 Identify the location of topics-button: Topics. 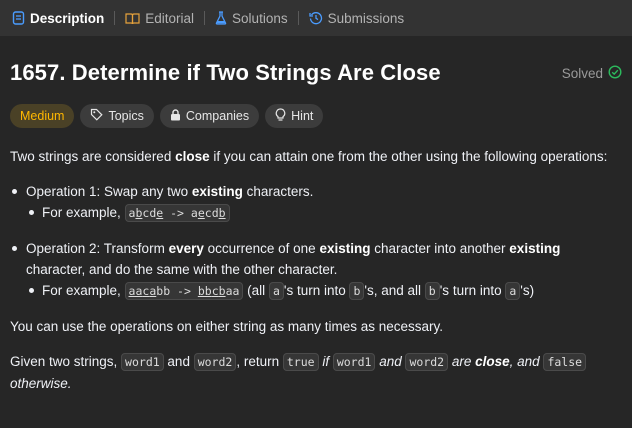
(117, 116).